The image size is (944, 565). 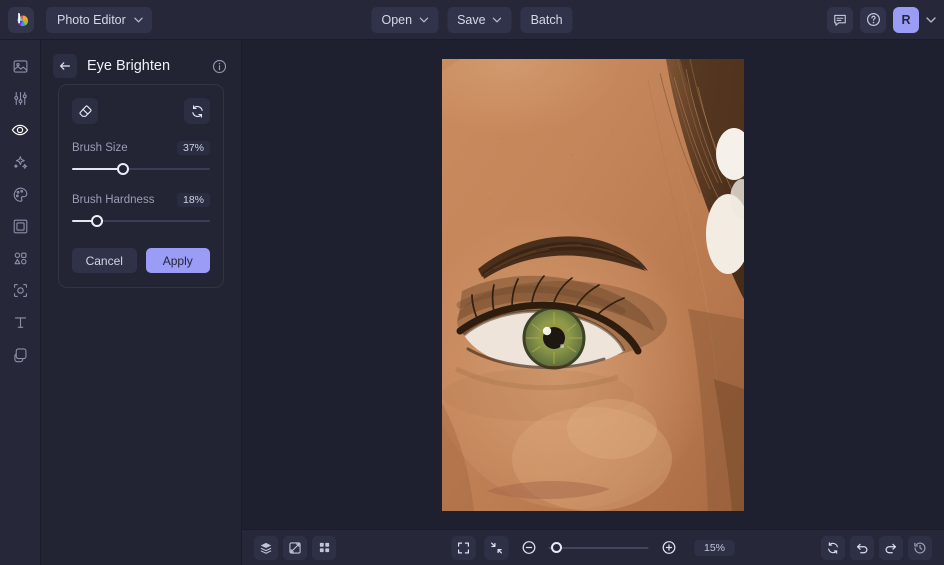 I want to click on sidebar-item-graphics, so click(x=20, y=258).